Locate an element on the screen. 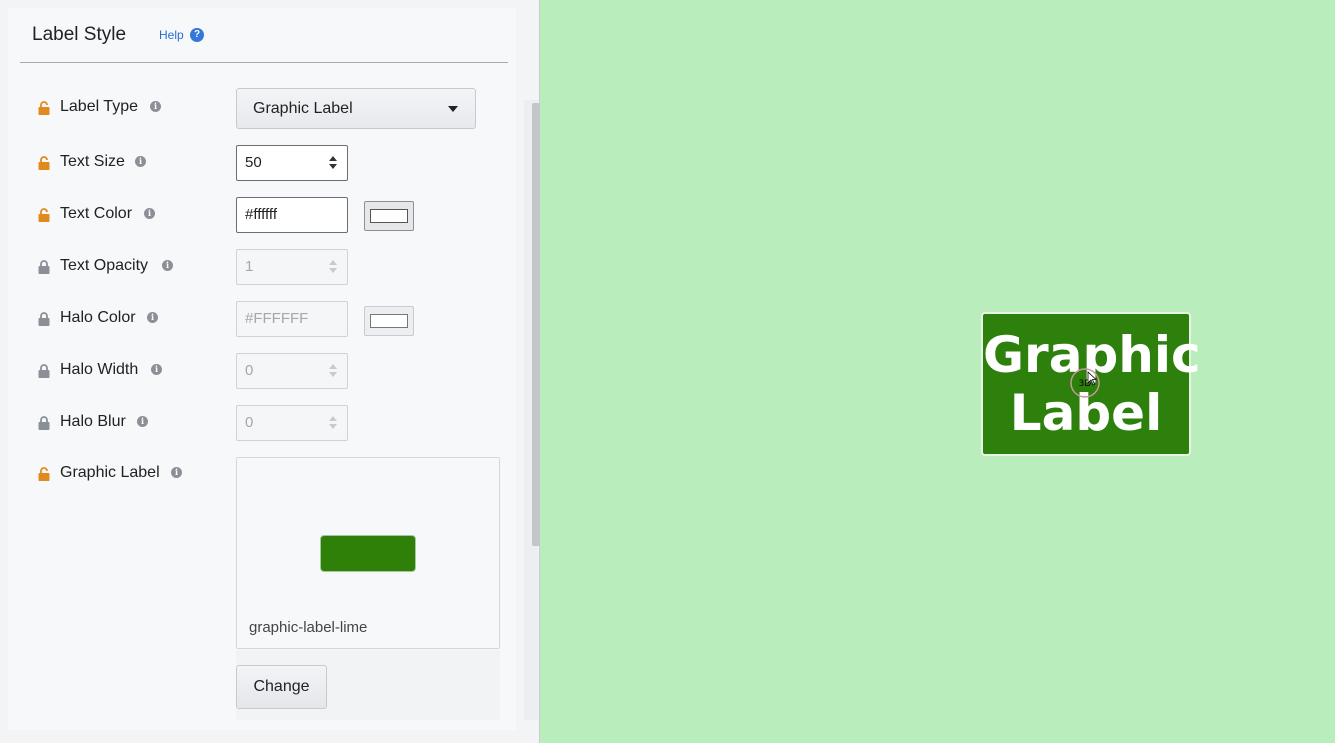 The height and width of the screenshot is (743, 1335). halo-color-input: #FFFFFF is located at coordinates (292, 319).